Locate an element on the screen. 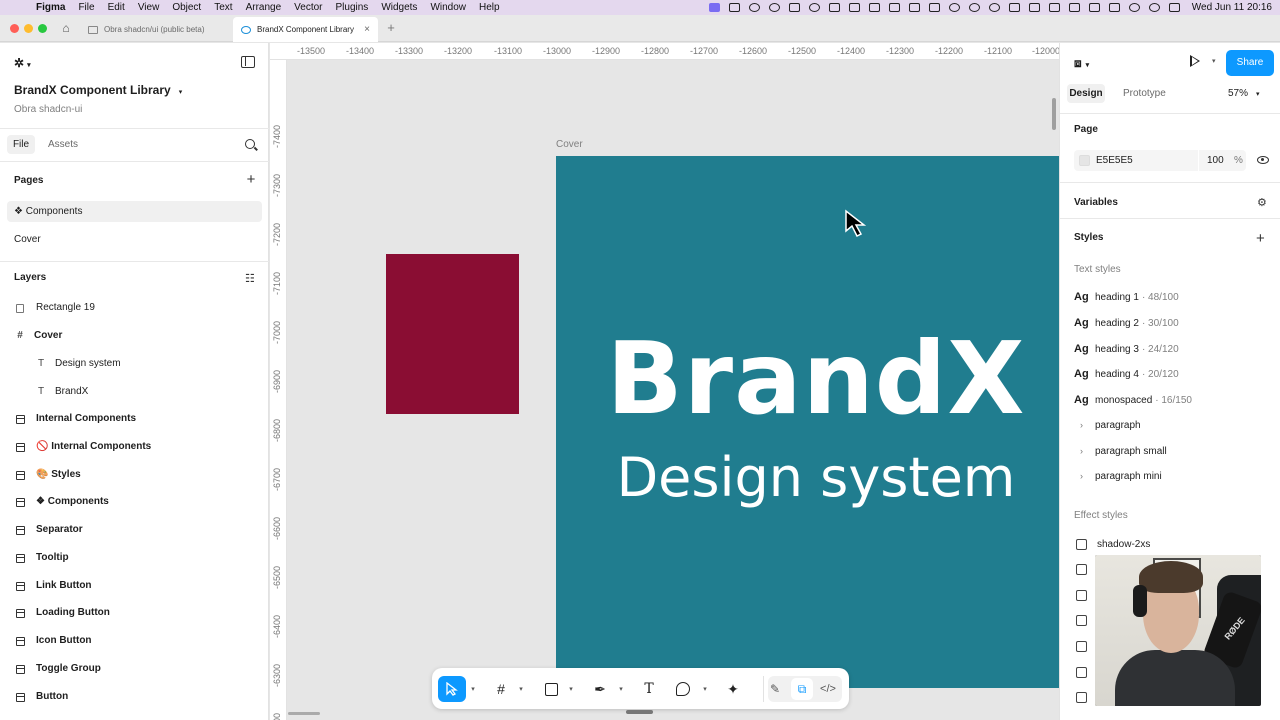 Image resolution: width=1280 pixels, height=720 pixels. menu-arrange: Arrange is located at coordinates (264, 7).